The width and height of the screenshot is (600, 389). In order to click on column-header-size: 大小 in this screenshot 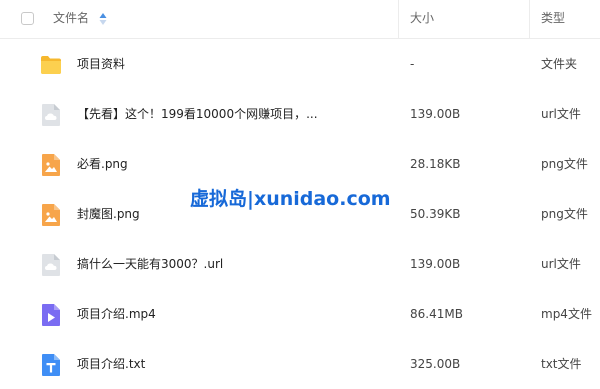, I will do `click(422, 19)`.